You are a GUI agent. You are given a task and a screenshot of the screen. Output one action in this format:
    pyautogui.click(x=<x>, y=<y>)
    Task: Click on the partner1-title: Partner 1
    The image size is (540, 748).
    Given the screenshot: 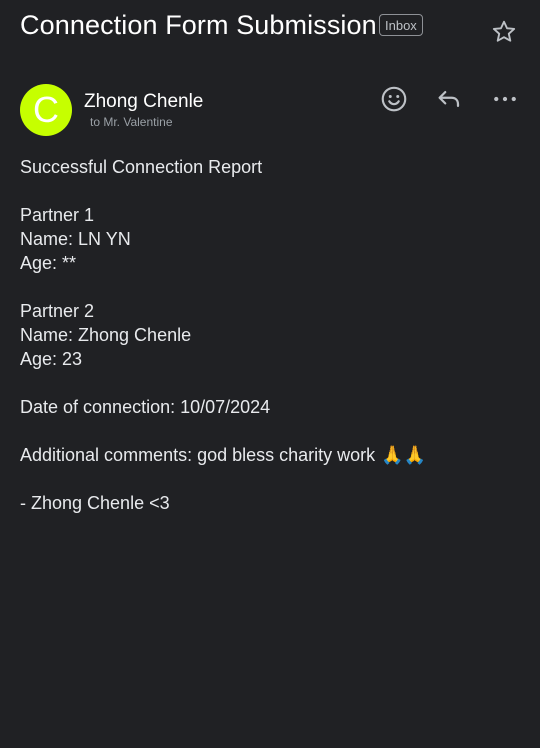 What is the action you would take?
    pyautogui.click(x=57, y=215)
    